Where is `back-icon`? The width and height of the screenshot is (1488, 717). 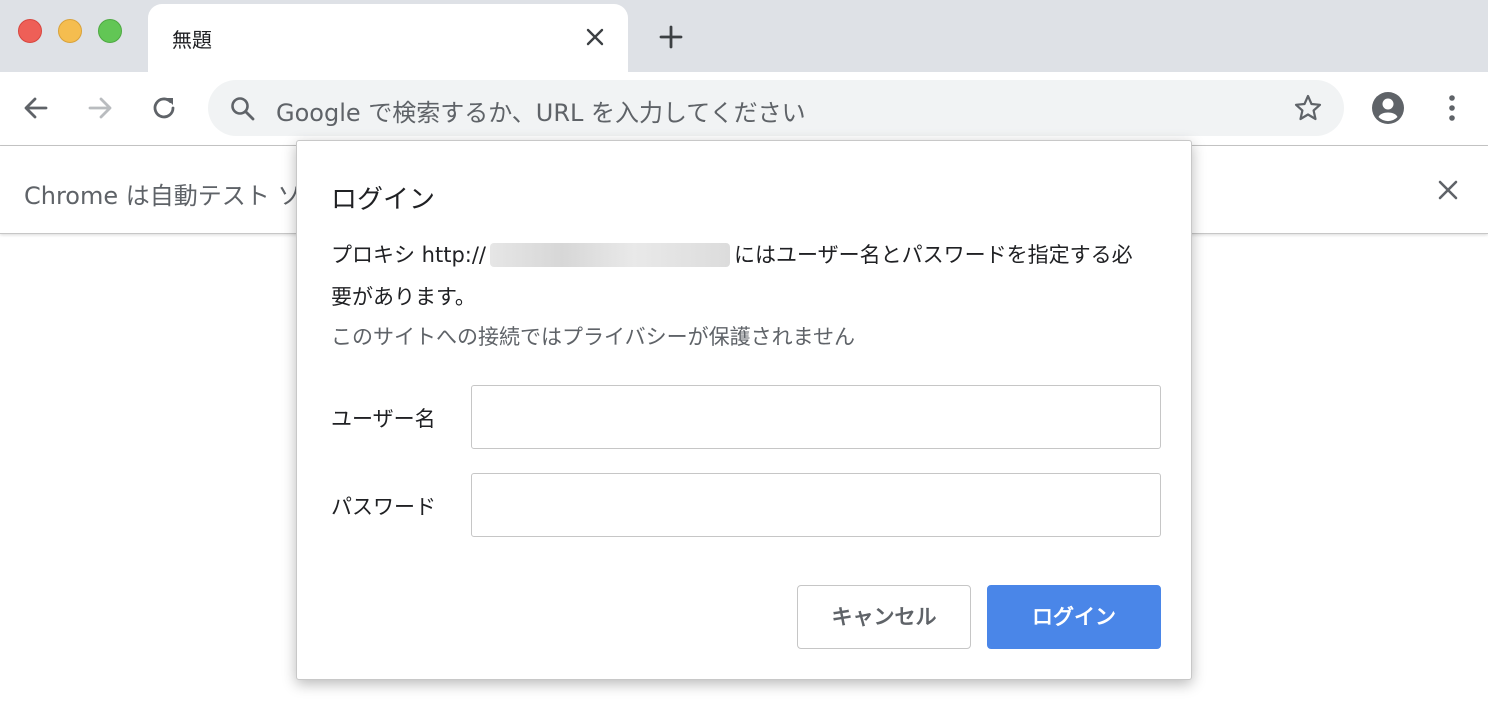
back-icon is located at coordinates (36, 108).